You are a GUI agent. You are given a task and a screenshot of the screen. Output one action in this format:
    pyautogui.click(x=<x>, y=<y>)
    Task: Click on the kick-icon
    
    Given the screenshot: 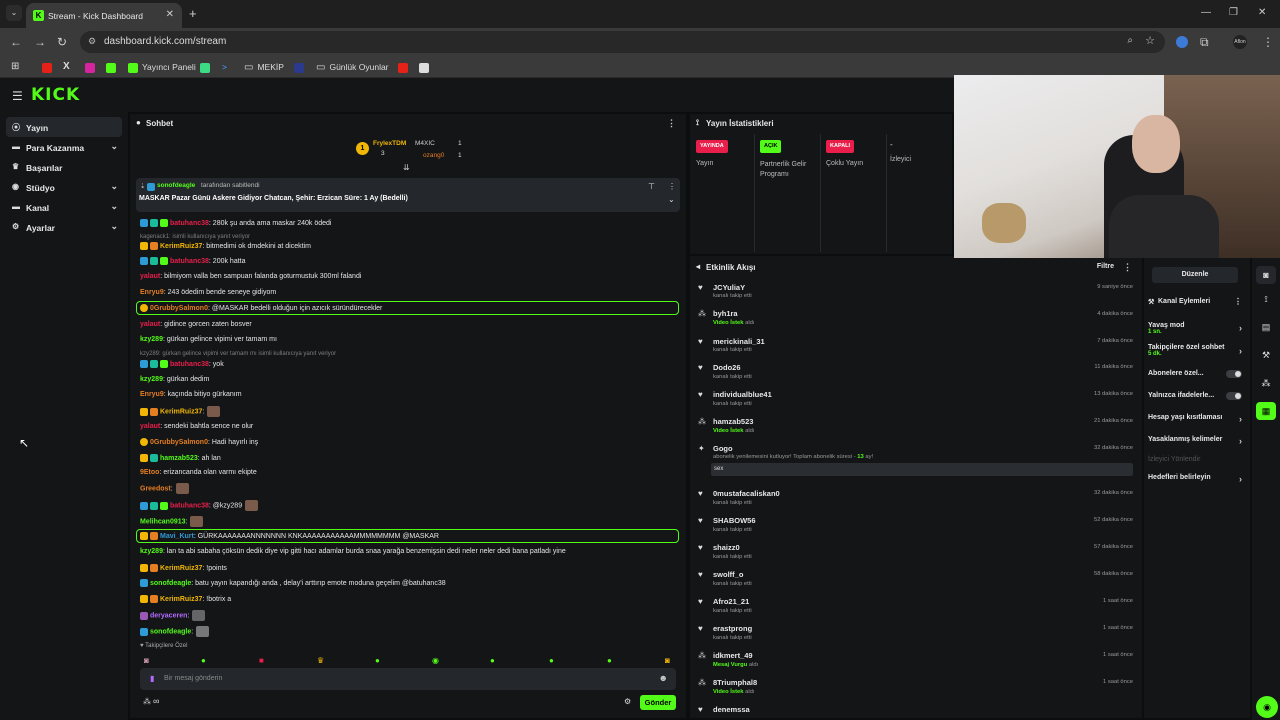 What is the action you would take?
    pyautogui.click(x=111, y=67)
    